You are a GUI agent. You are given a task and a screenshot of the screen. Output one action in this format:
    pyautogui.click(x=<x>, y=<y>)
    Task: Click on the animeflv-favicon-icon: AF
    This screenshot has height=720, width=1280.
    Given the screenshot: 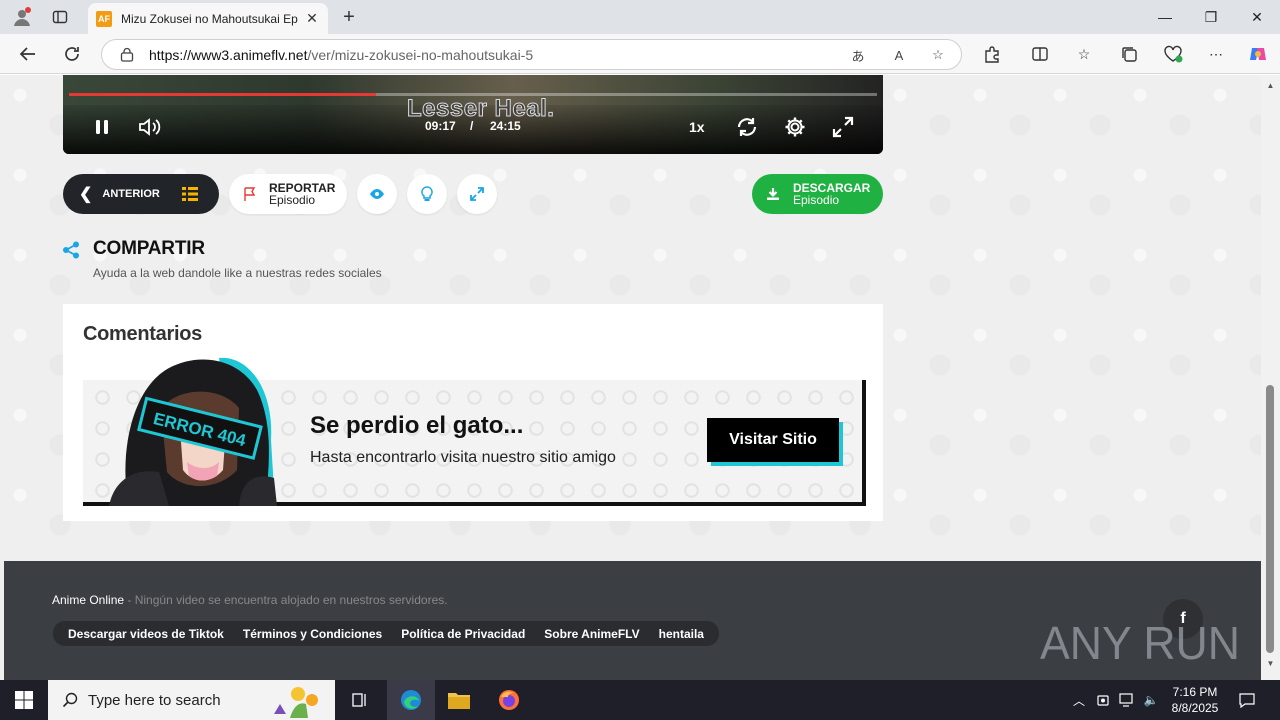 What is the action you would take?
    pyautogui.click(x=104, y=18)
    